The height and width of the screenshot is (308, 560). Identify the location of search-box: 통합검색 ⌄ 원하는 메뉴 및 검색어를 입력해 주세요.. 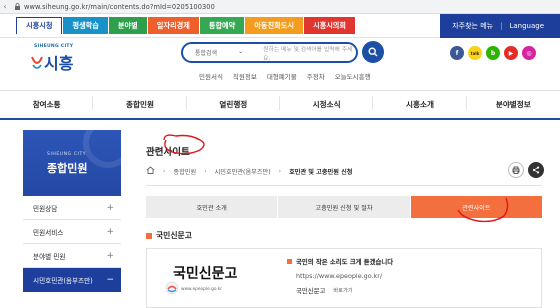
(269, 52).